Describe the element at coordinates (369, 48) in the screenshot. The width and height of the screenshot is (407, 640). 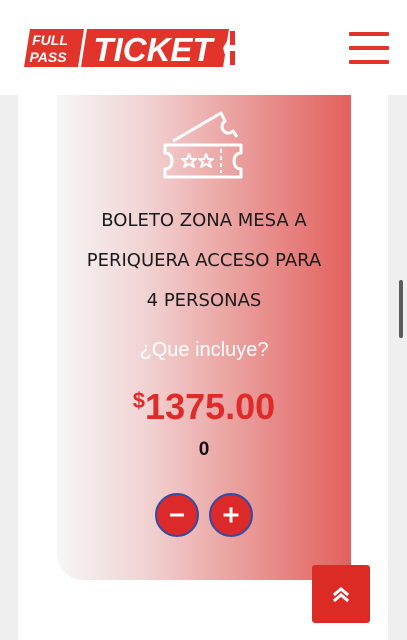
I see `hamburger-menu-icon` at that location.